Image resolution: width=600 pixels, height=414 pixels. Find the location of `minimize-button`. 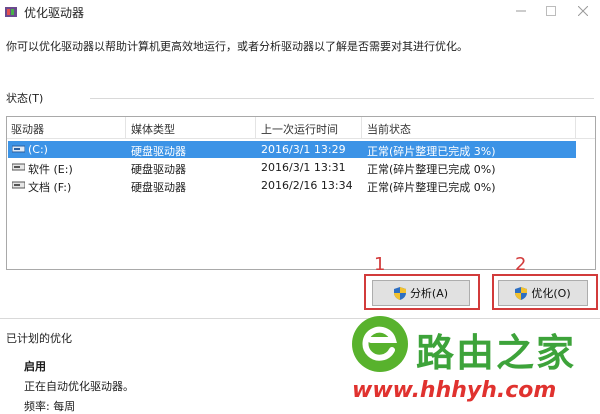

minimize-button is located at coordinates (521, 11).